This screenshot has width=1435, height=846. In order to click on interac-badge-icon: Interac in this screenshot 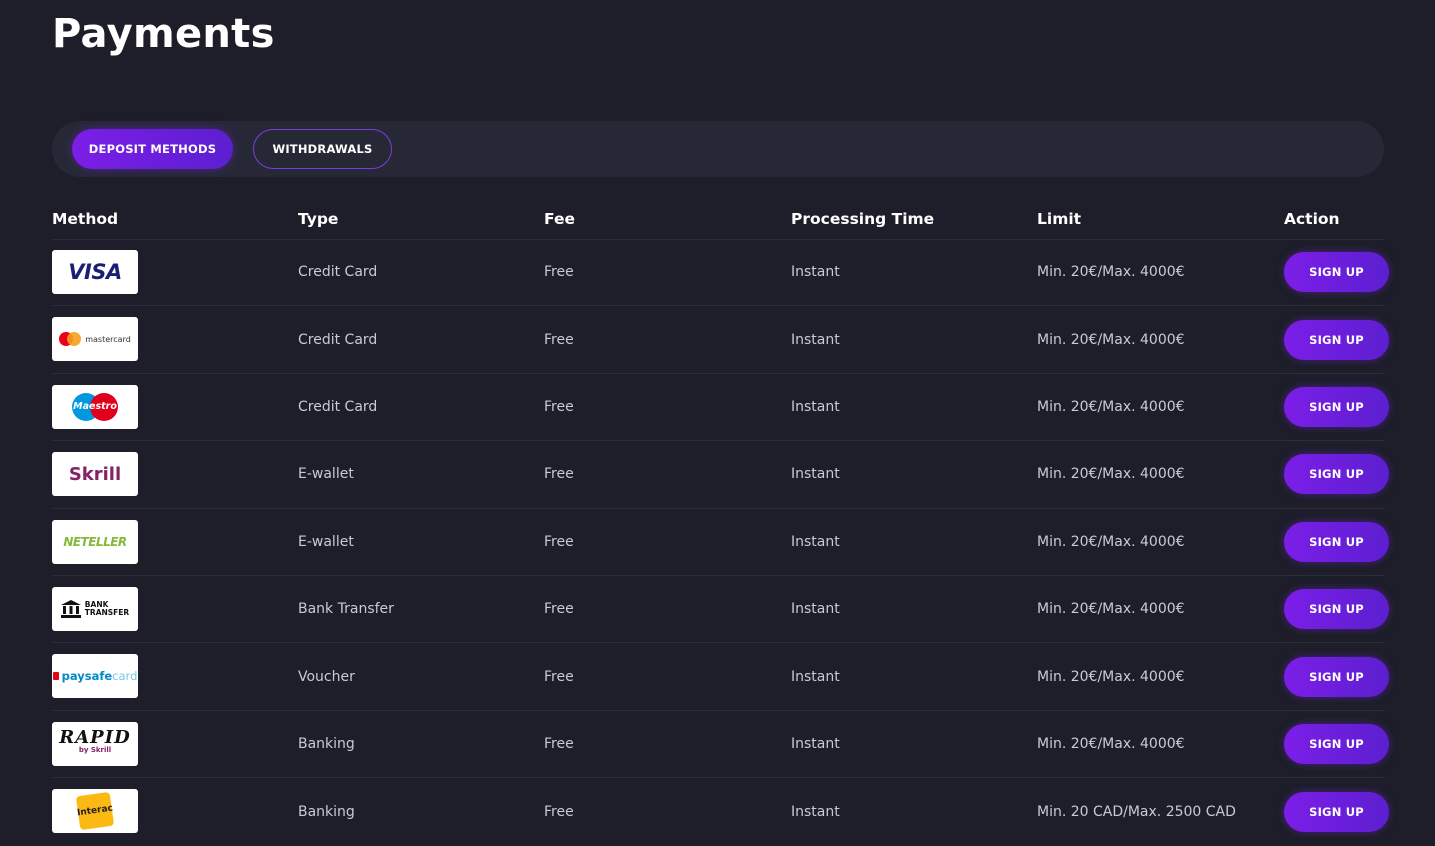, I will do `click(95, 811)`.